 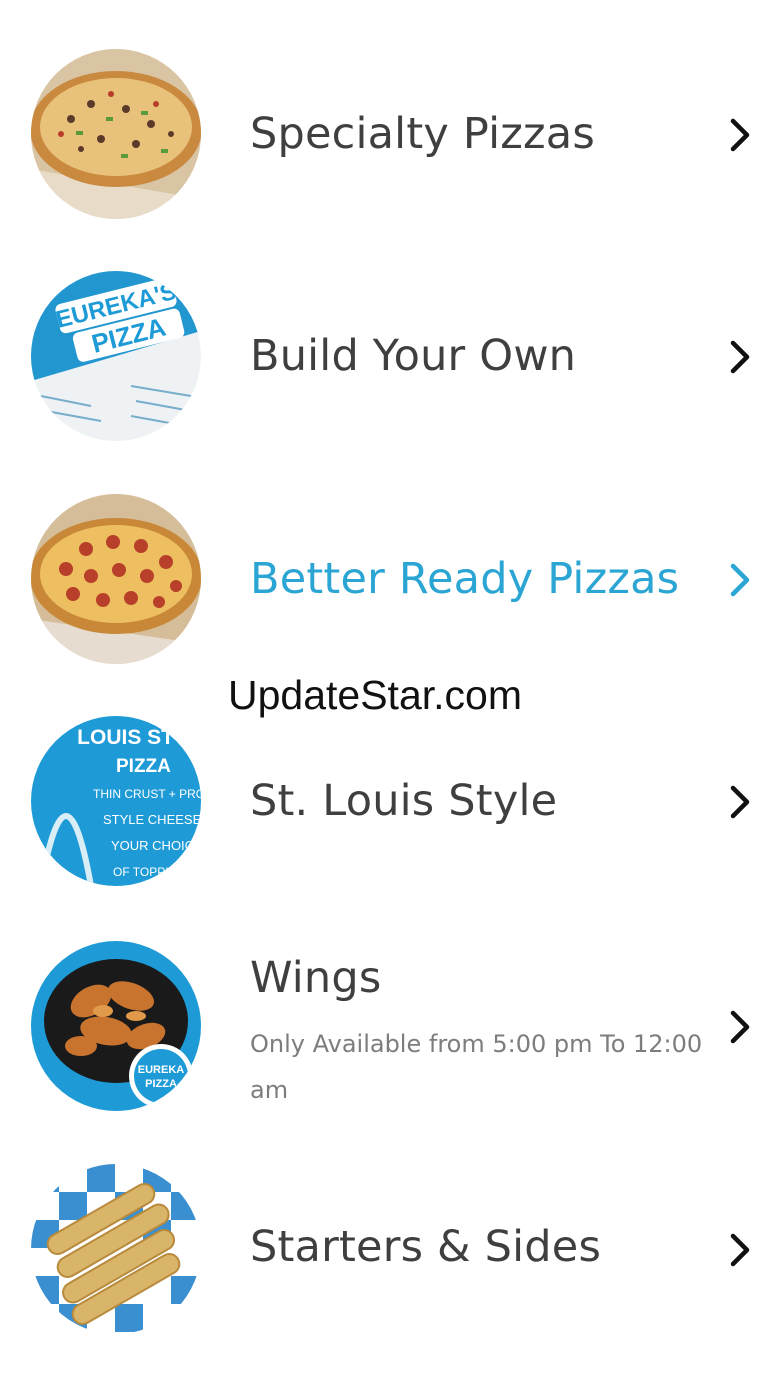 What do you see at coordinates (413, 356) in the screenshot?
I see `menu-item-title: Build Your Own` at bounding box center [413, 356].